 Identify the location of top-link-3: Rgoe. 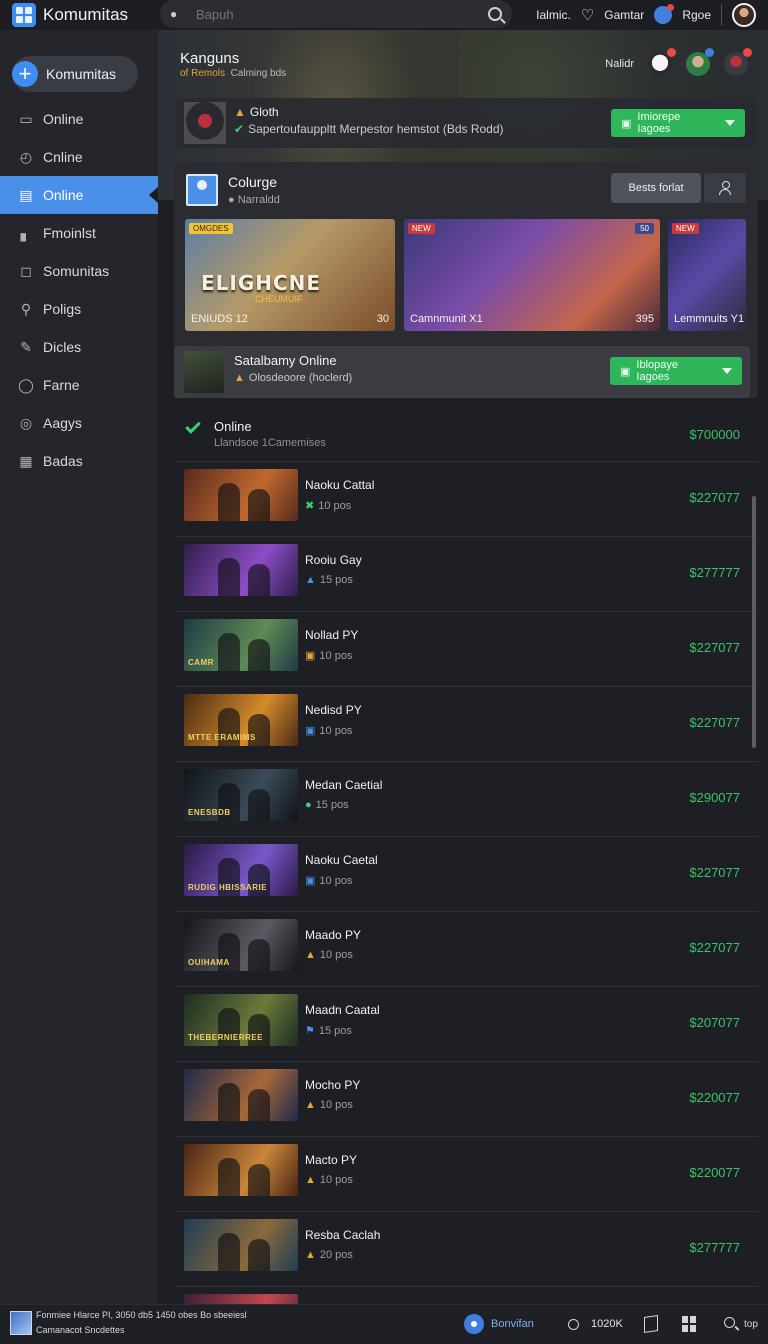
(696, 15).